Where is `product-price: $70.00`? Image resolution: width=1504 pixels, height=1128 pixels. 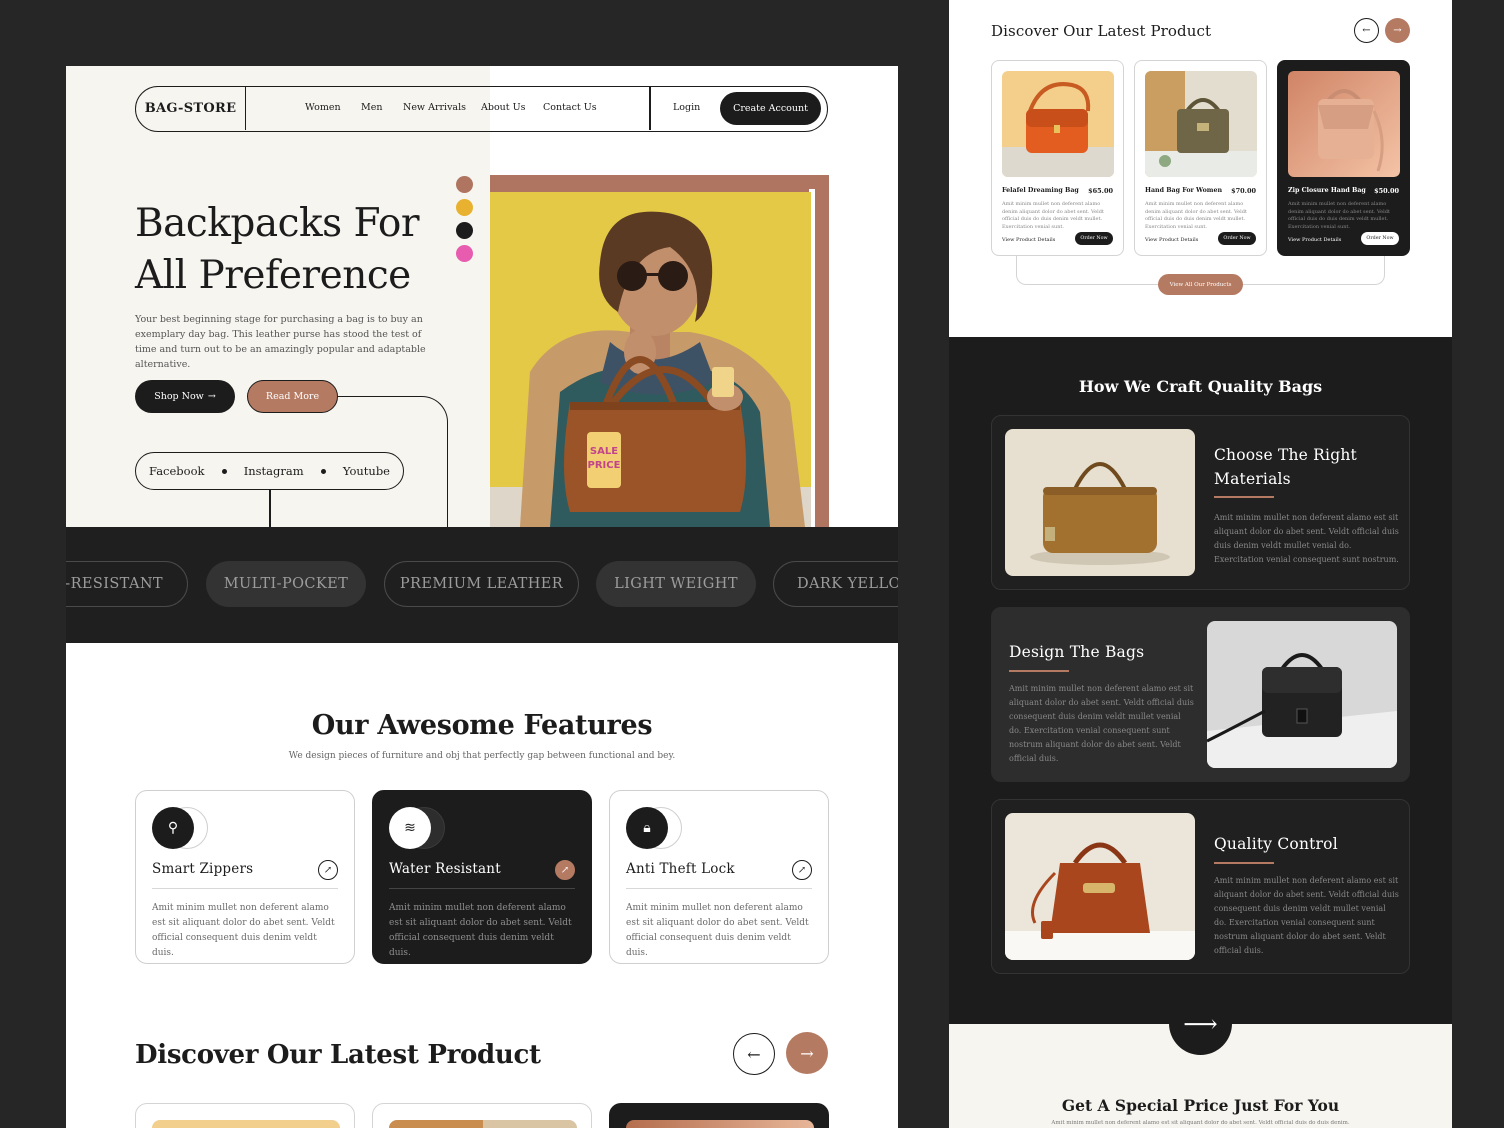
product-price: $70.00 is located at coordinates (1243, 191).